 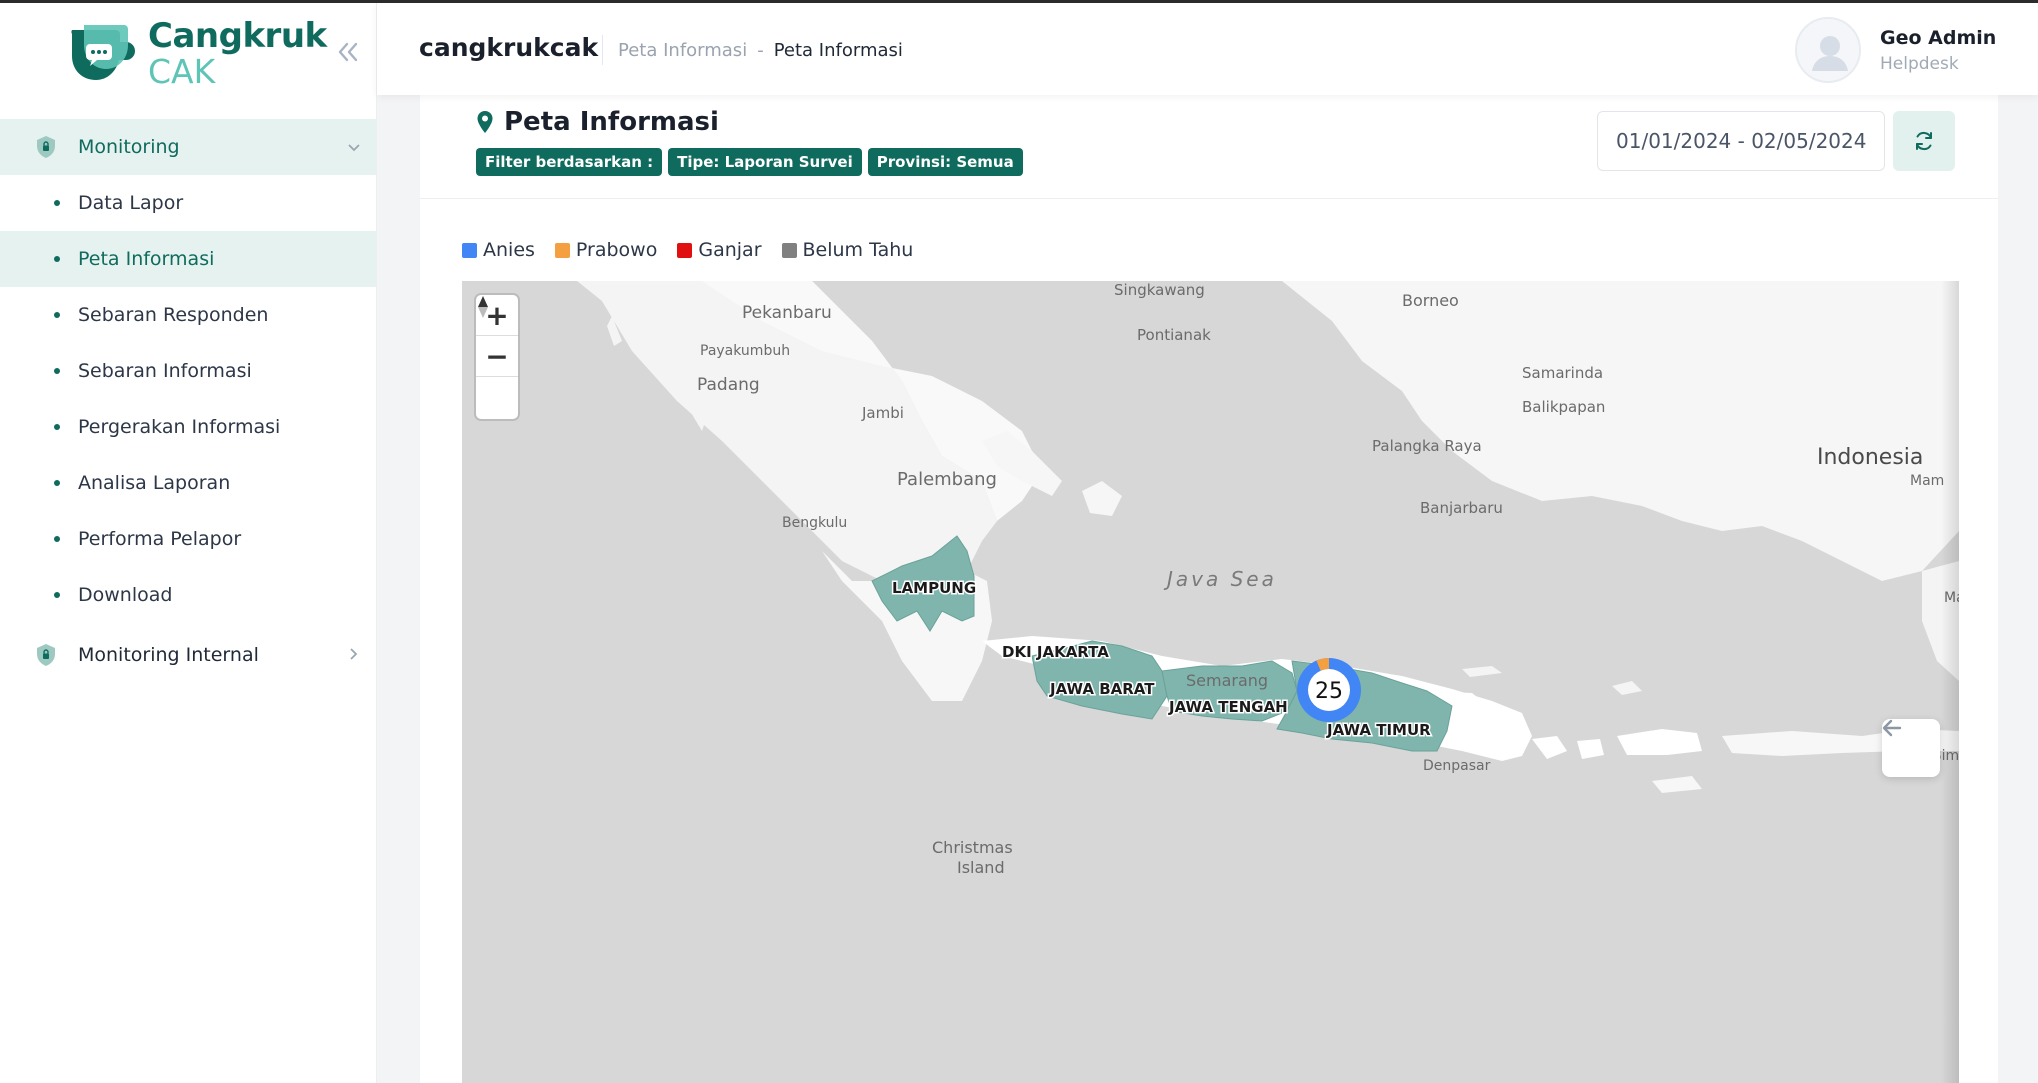 What do you see at coordinates (188, 655) in the screenshot?
I see `menu-group-monitoring-internal: Monitoring Internal` at bounding box center [188, 655].